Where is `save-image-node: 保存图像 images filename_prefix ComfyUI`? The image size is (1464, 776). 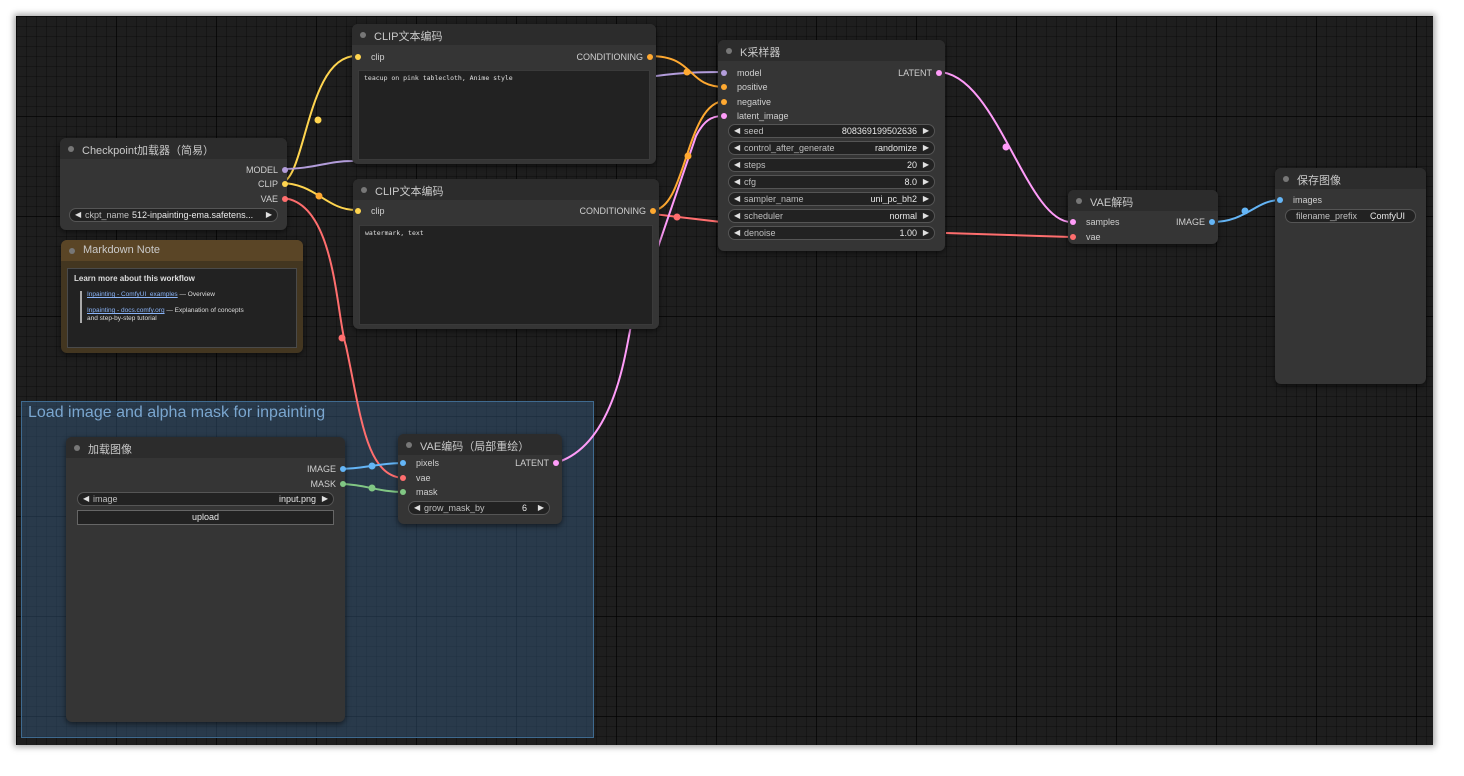
save-image-node: 保存图像 images filename_prefix ComfyUI is located at coordinates (1350, 276).